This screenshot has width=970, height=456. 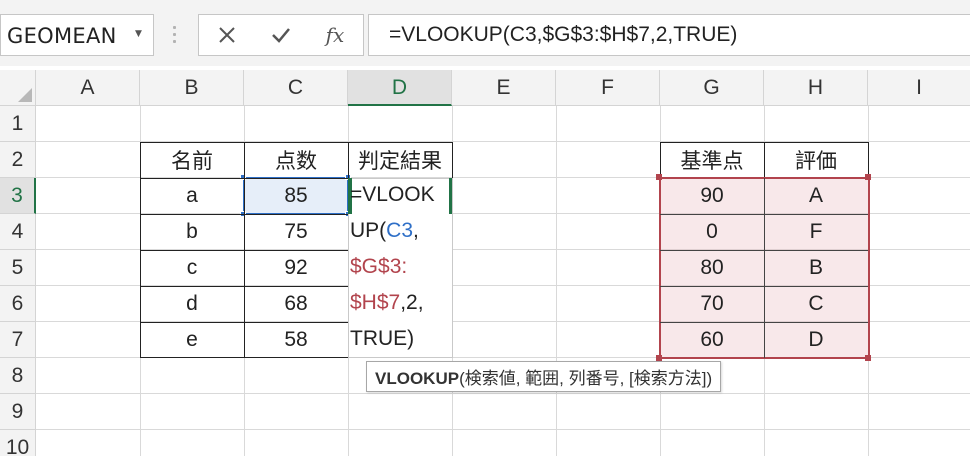 I want to click on cell-c7: 58, so click(x=296, y=340).